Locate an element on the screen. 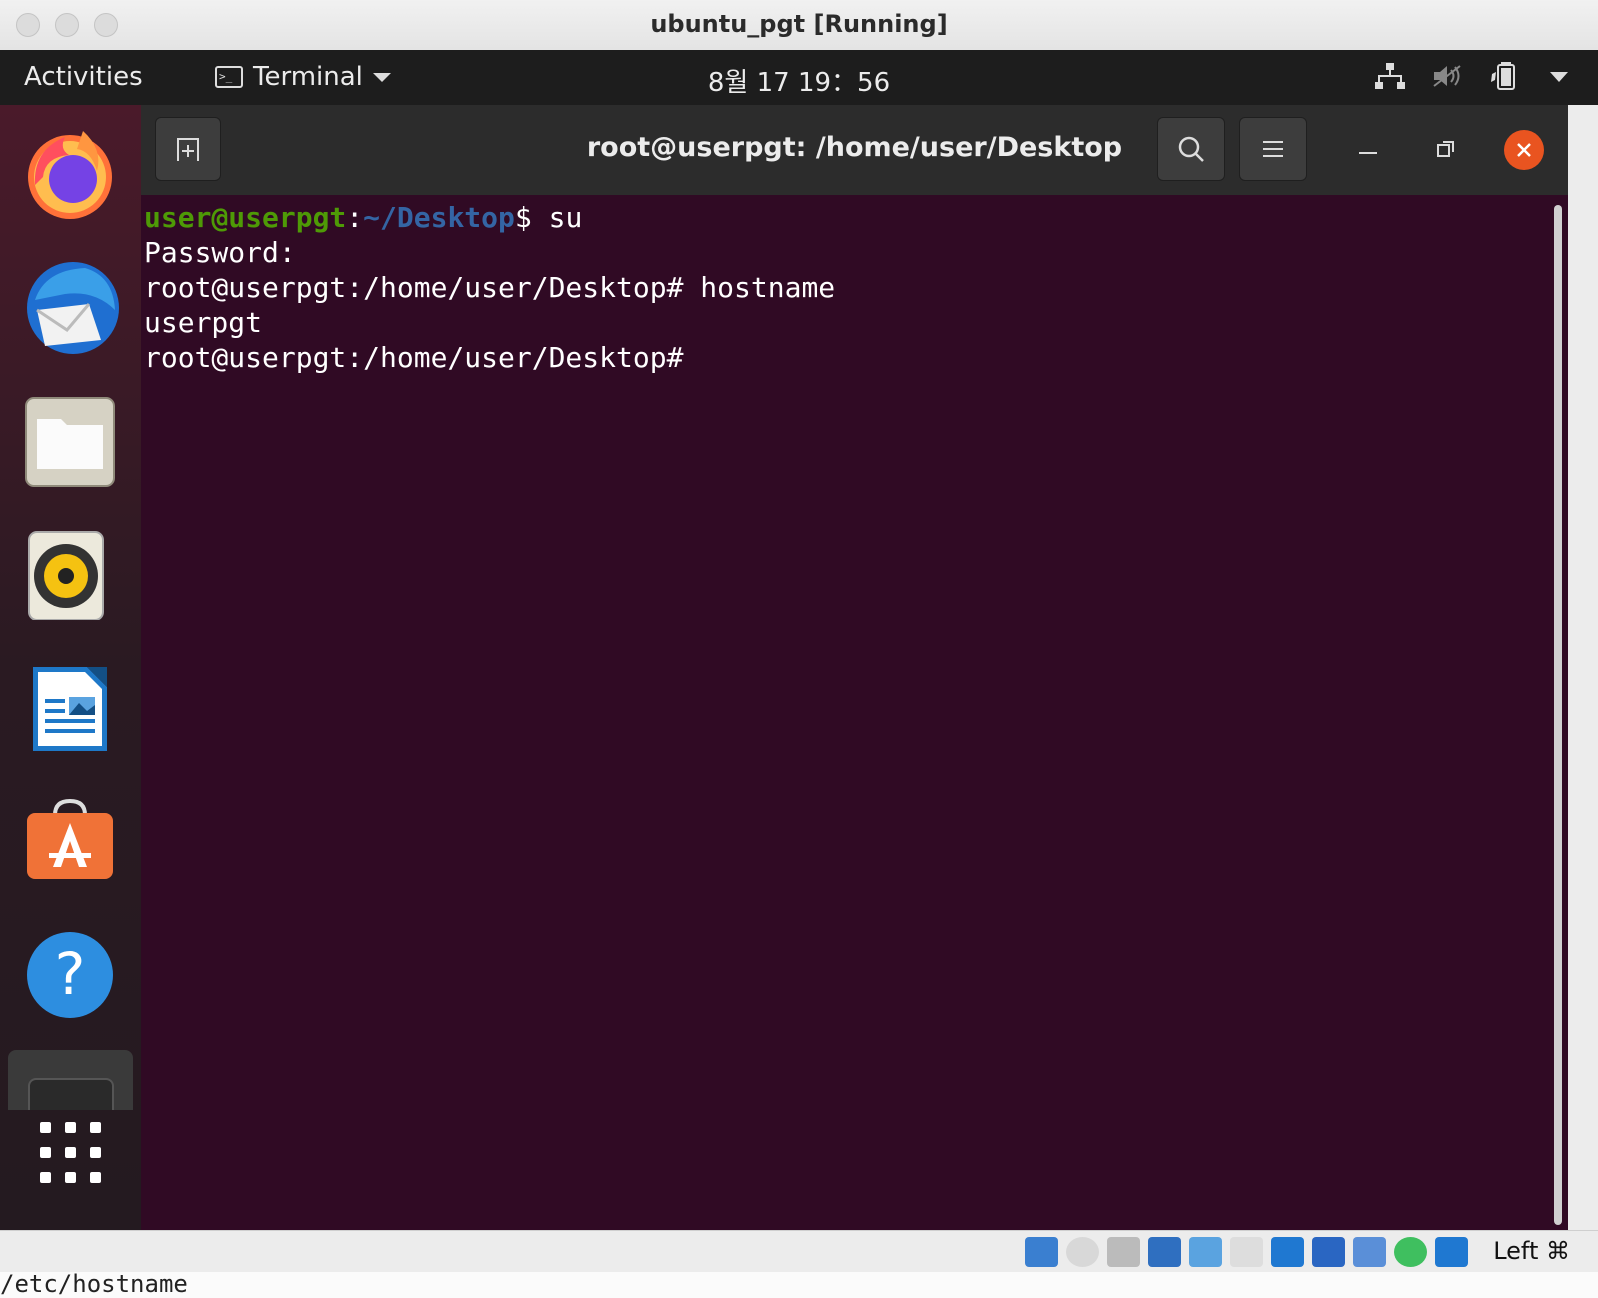 This screenshot has width=1598, height=1298. prompt-path: ~/Desktop is located at coordinates (439, 217).